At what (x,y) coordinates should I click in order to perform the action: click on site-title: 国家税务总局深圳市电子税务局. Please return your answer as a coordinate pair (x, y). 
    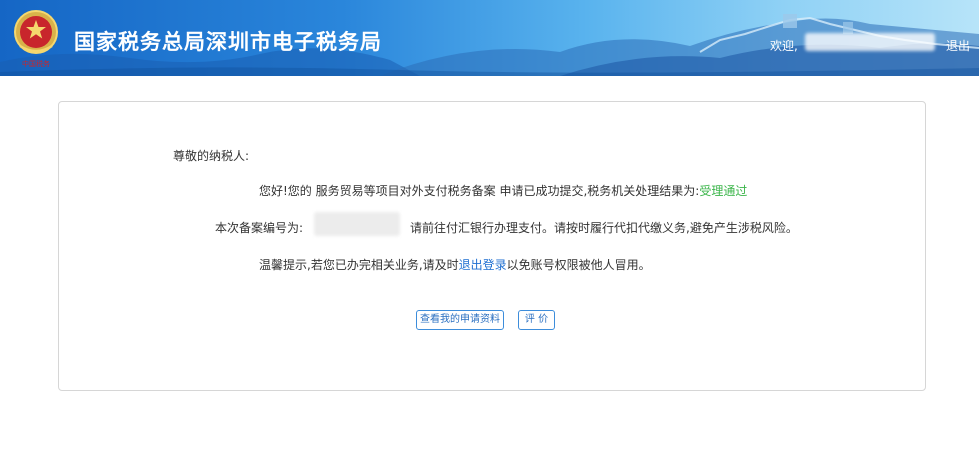
    Looking at the image, I should click on (228, 42).